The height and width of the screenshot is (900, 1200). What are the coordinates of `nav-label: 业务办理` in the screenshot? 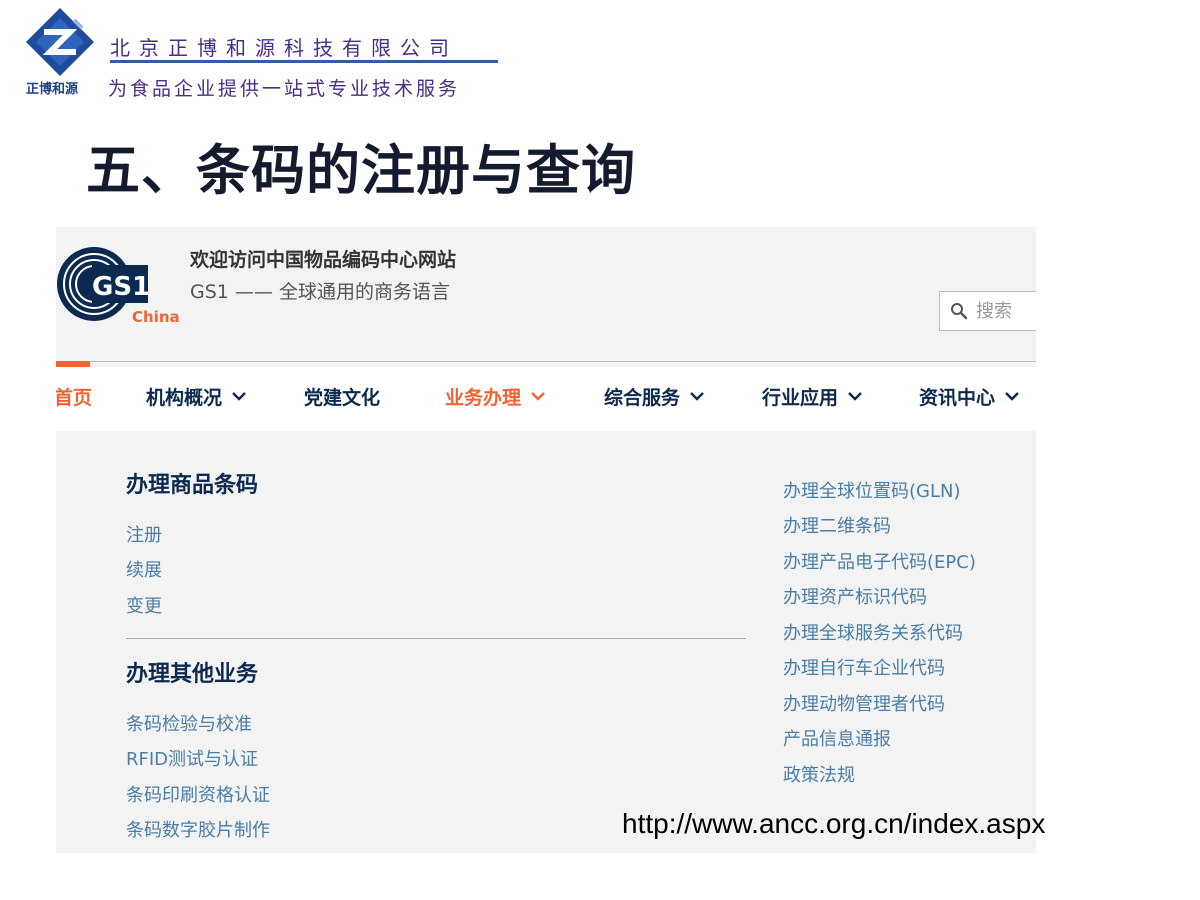 It's located at (483, 397).